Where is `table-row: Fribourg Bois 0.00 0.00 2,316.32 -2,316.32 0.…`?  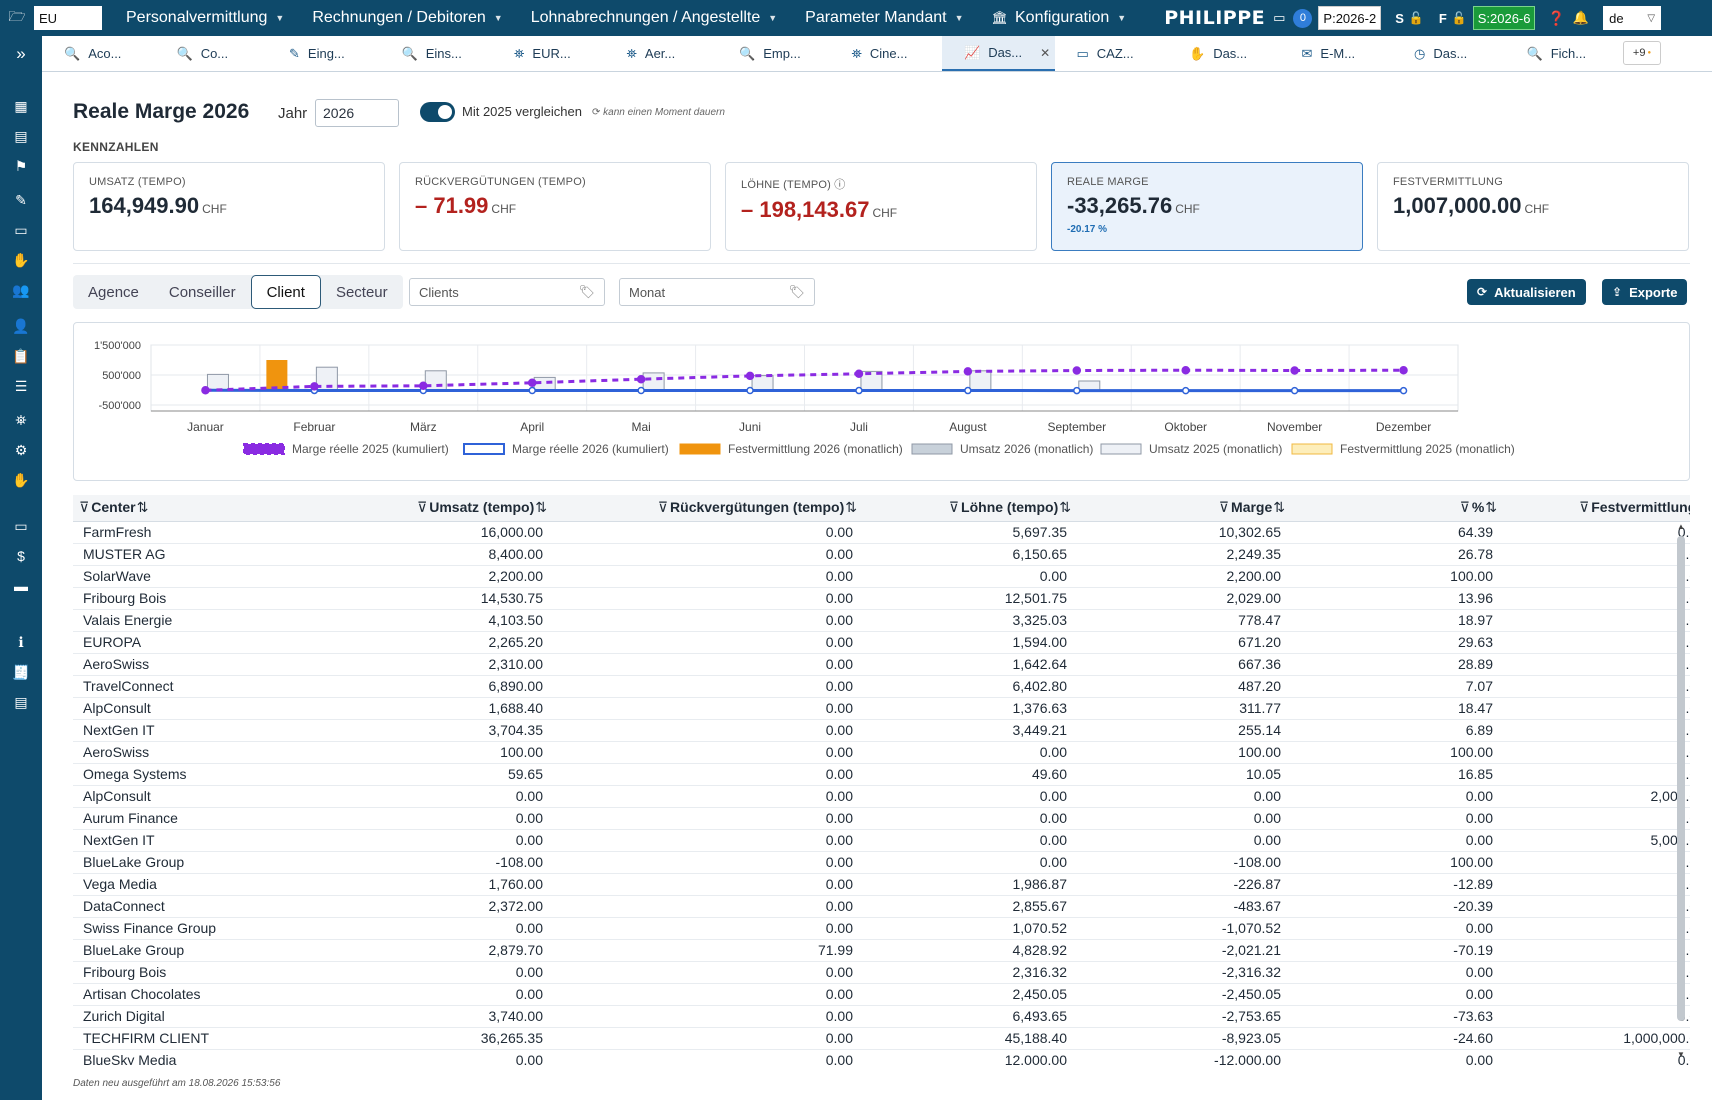
table-row: Fribourg Bois 0.00 0.00 2,316.32 -2,316.32 0.… is located at coordinates (881, 972).